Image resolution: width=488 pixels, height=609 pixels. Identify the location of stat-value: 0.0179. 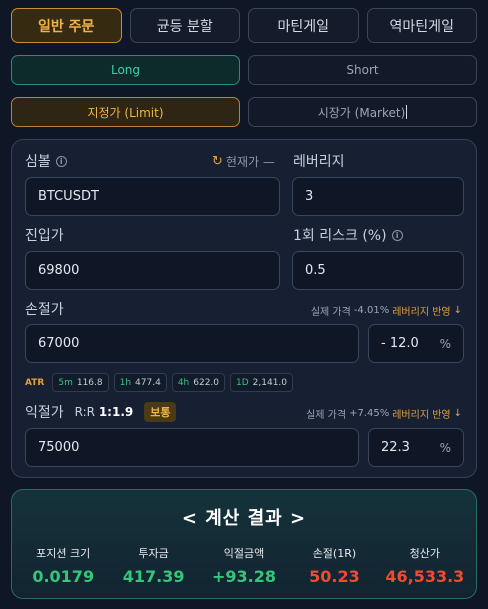
(63, 576).